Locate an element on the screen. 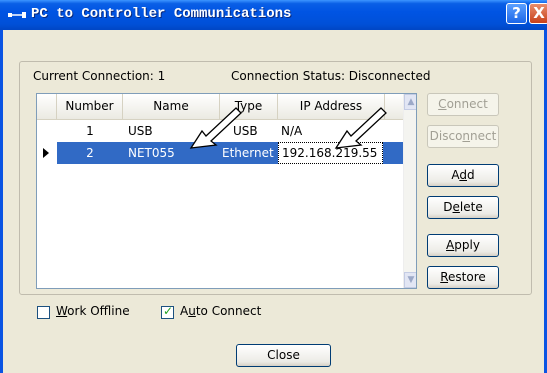 The height and width of the screenshot is (373, 547). apply-button: Apply is located at coordinates (463, 245).